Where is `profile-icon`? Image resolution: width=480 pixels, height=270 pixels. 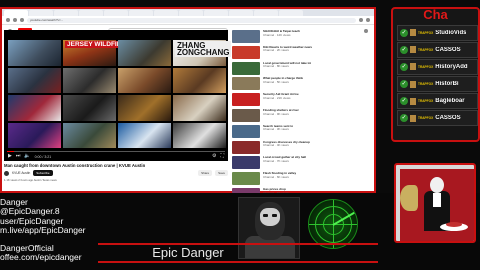
profile-icon is located at coordinates (368, 20).